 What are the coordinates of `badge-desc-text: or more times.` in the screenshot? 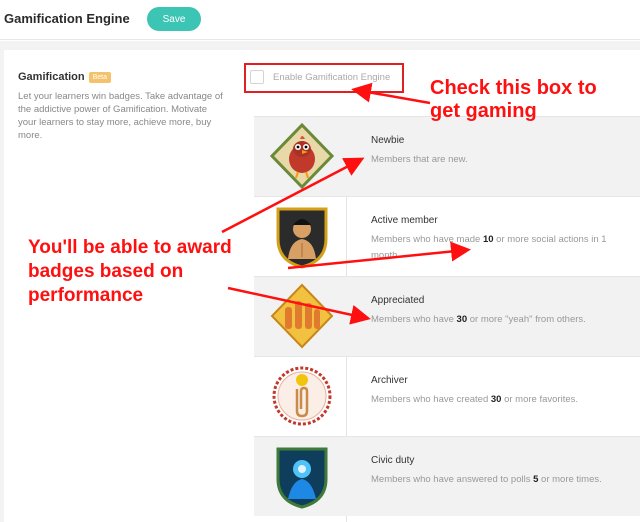 It's located at (570, 479).